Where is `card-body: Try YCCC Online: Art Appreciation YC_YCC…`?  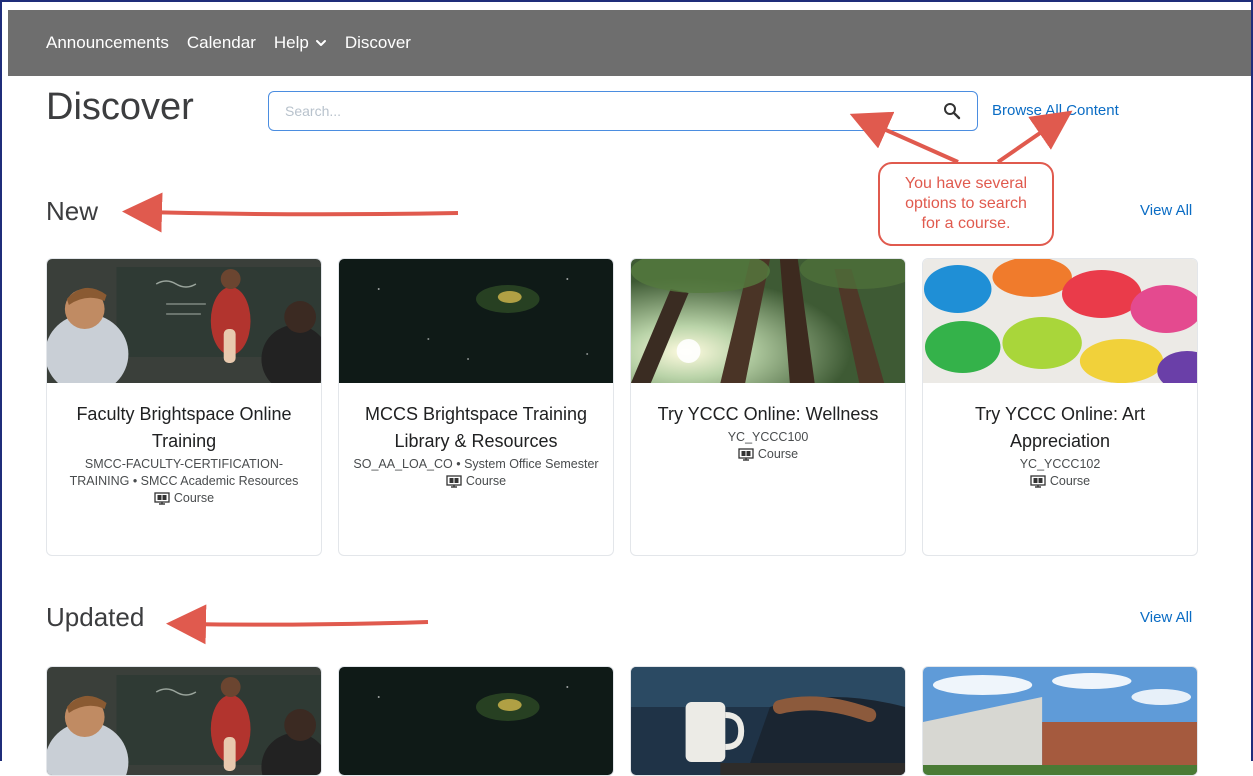
card-body: Try YCCC Online: Art Appreciation YC_YCC… is located at coordinates (1060, 440).